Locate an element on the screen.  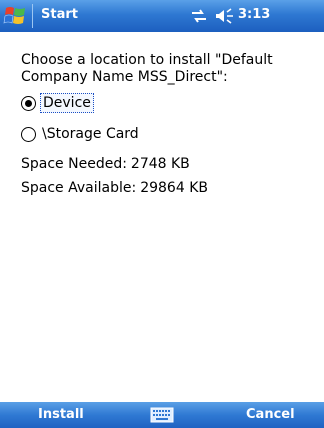
space-available: Space Available: 29864 KB is located at coordinates (114, 188).